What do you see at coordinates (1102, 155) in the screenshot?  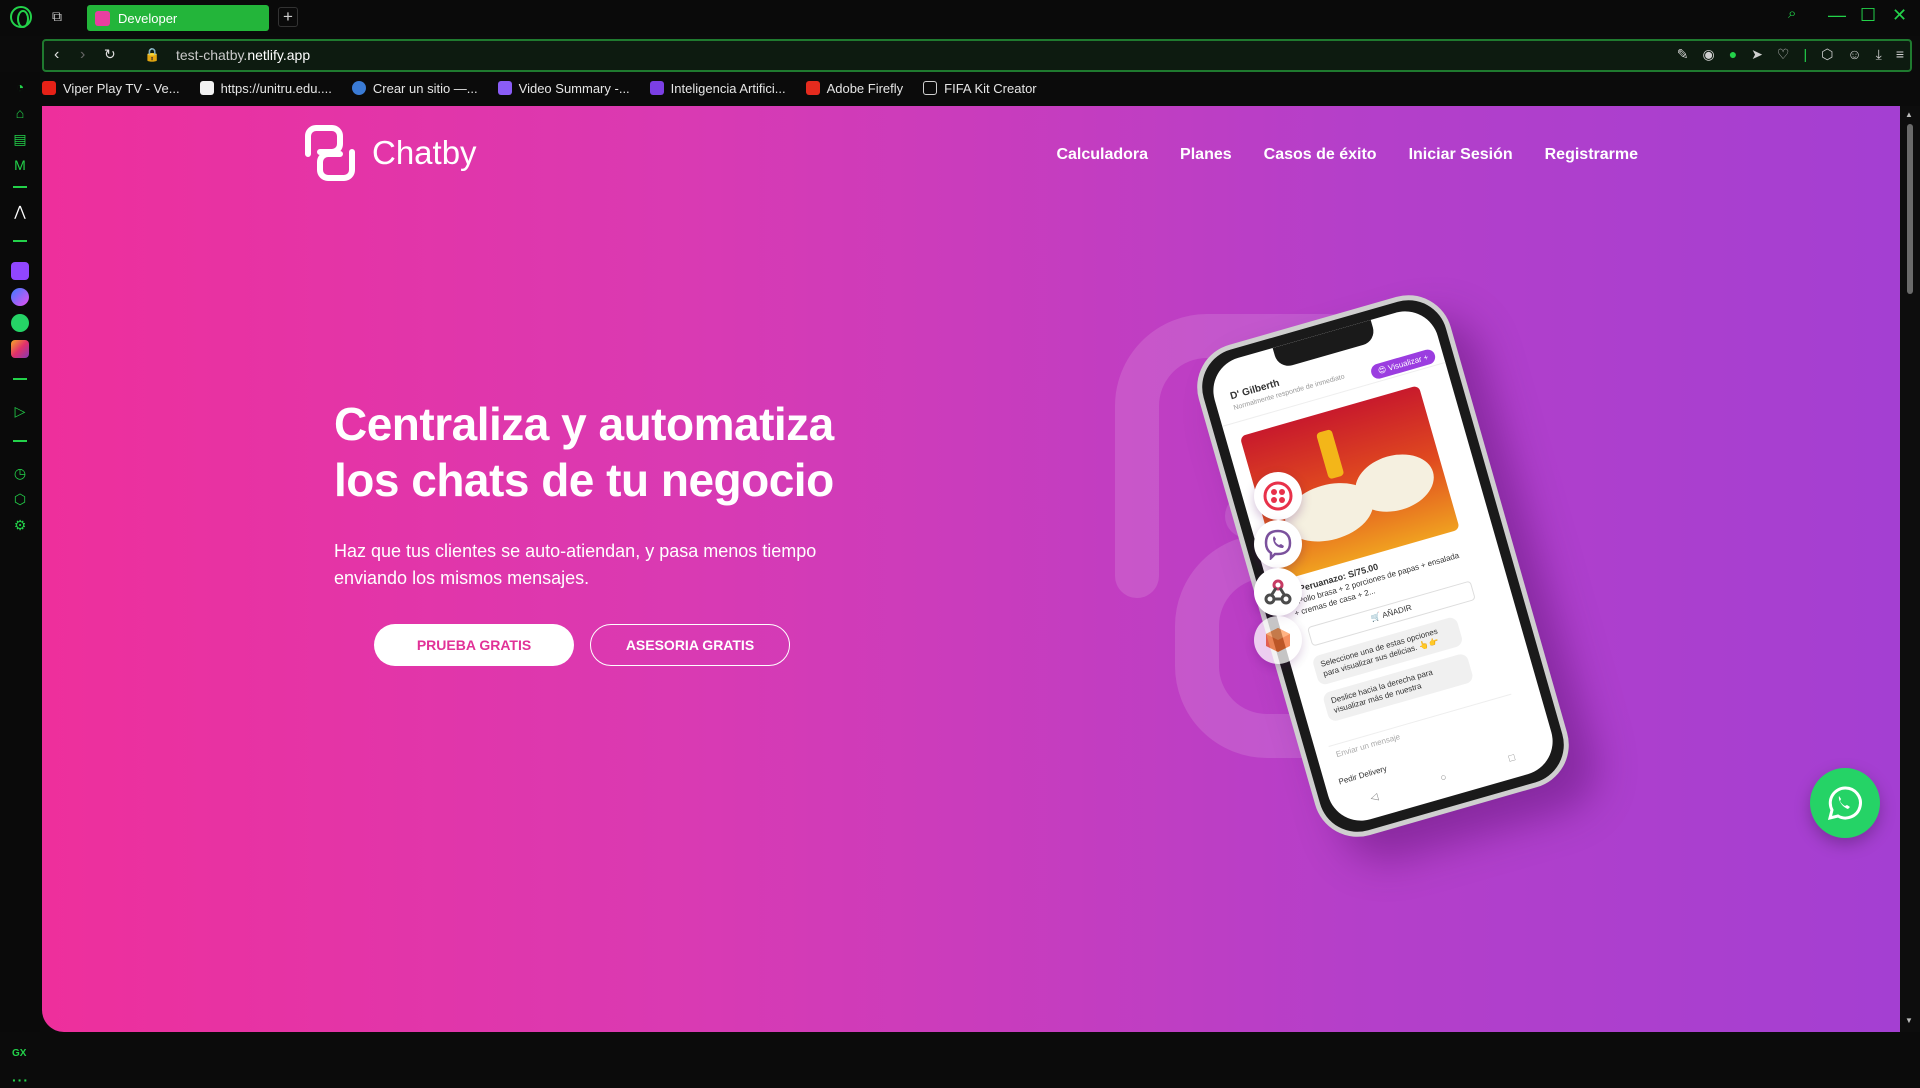 I see `nav-calculadora: Calculadora` at bounding box center [1102, 155].